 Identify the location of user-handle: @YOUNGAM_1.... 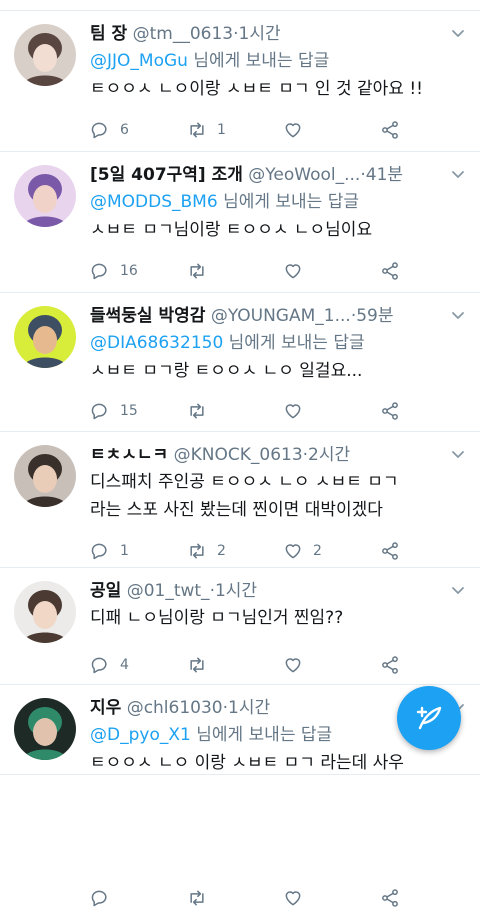
(281, 316).